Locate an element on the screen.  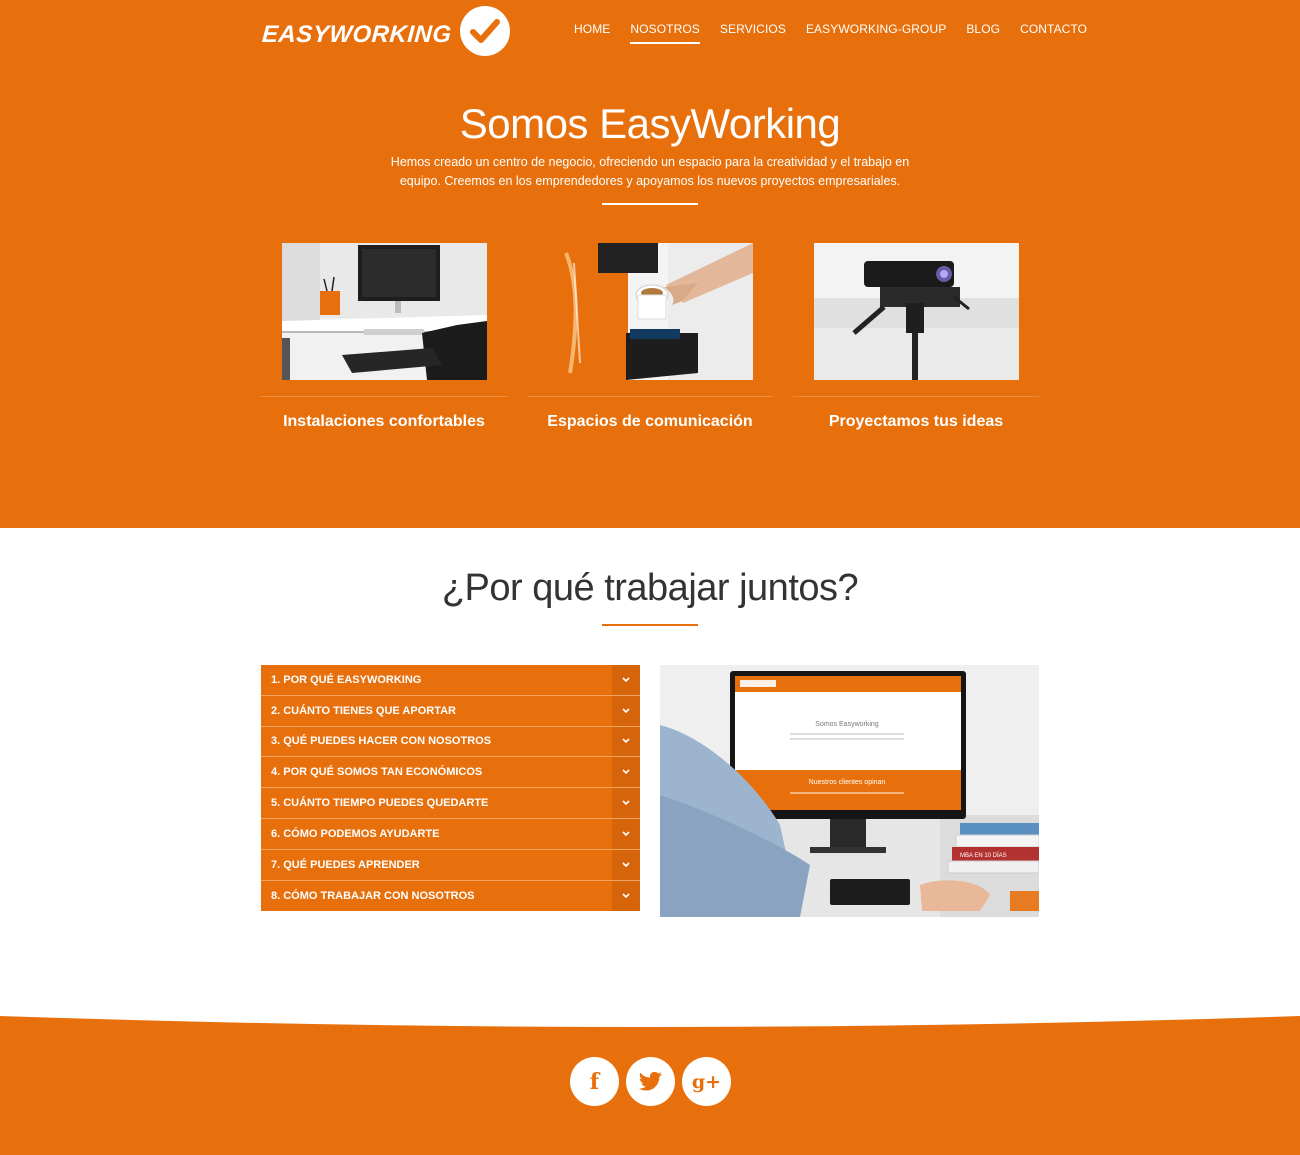
accordion-label: 1. POR QUÉ EASYWORKING is located at coordinates (346, 679).